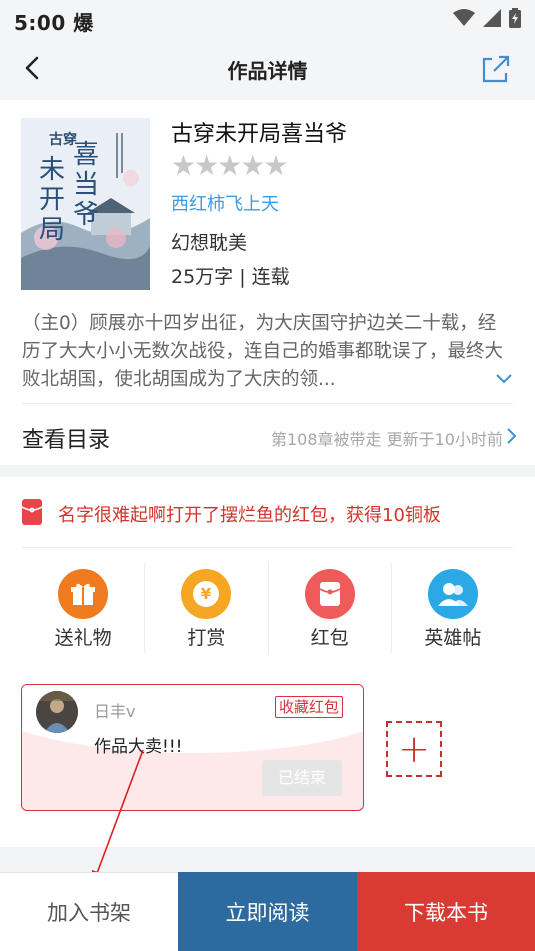  Describe the element at coordinates (308, 707) in the screenshot. I see `post-badge: 收藏红包` at that location.